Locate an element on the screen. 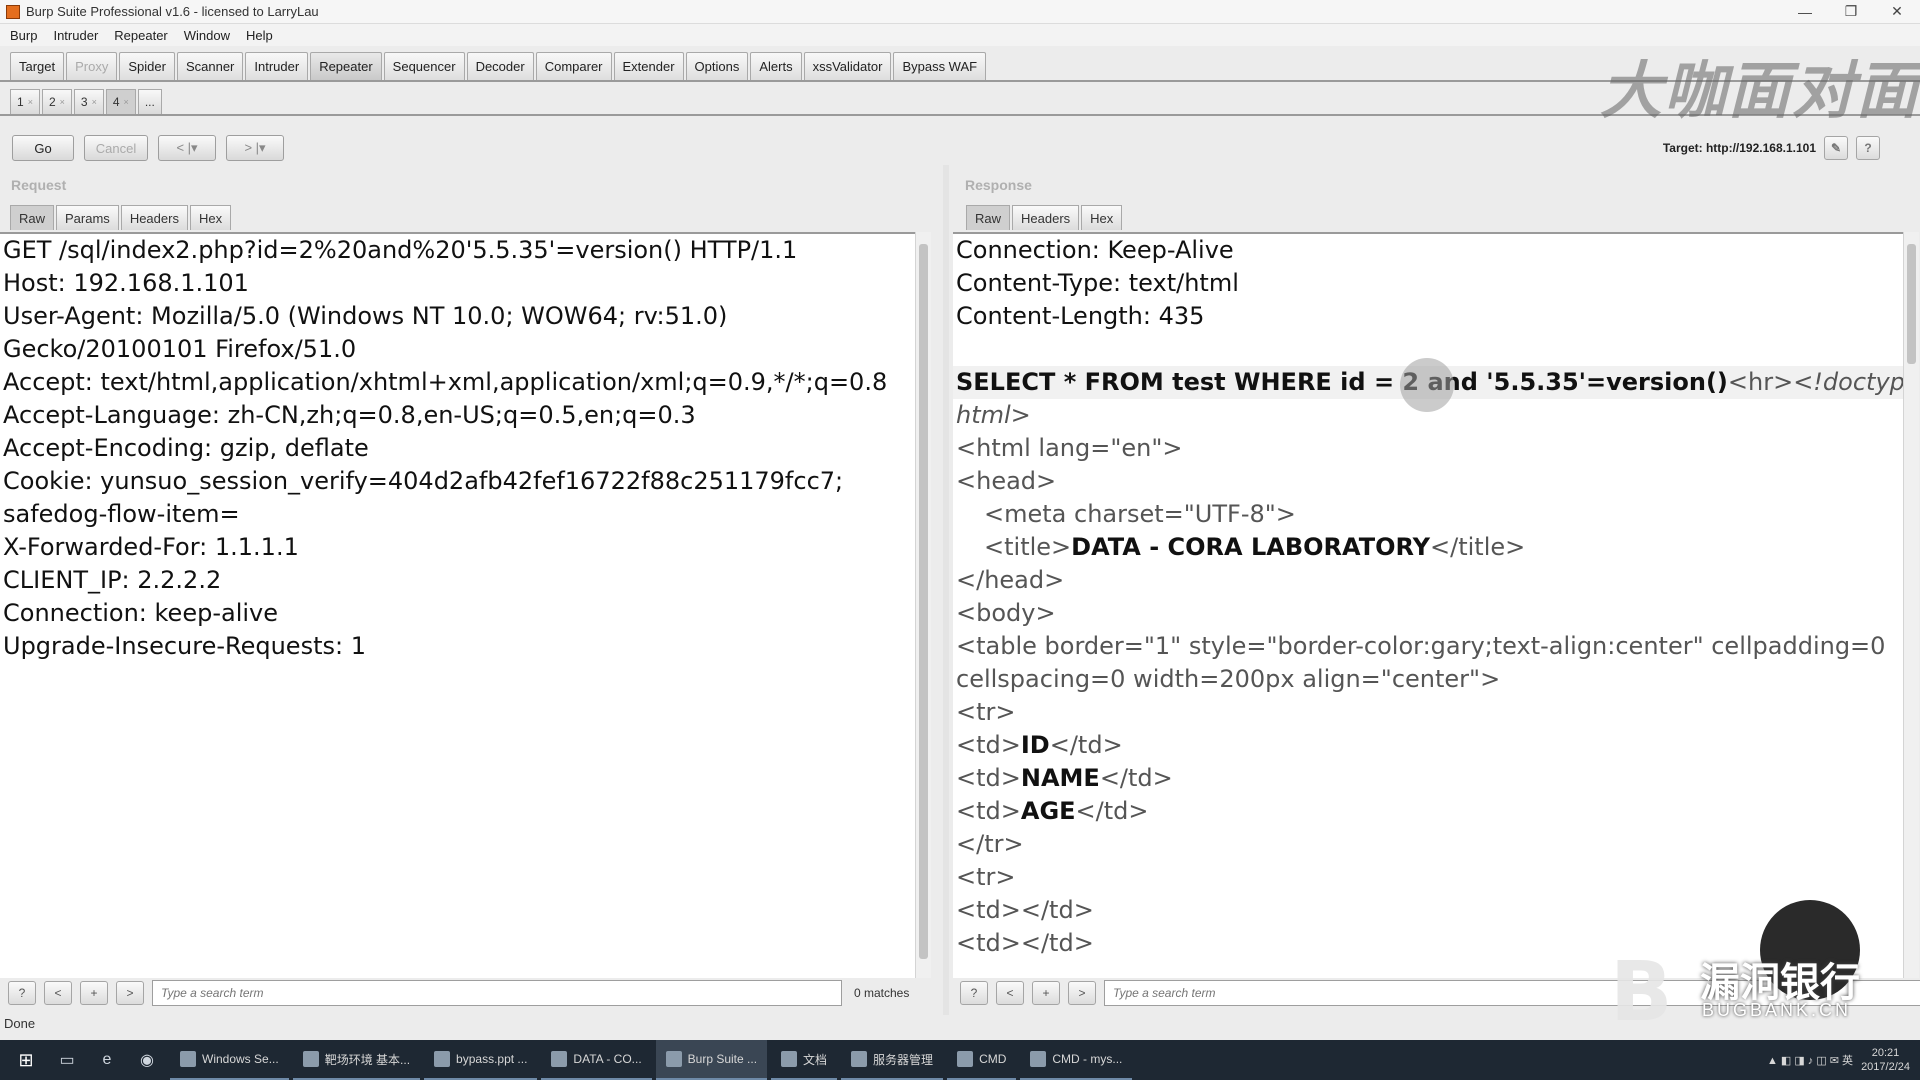  pane-splitter is located at coordinates (946, 590).